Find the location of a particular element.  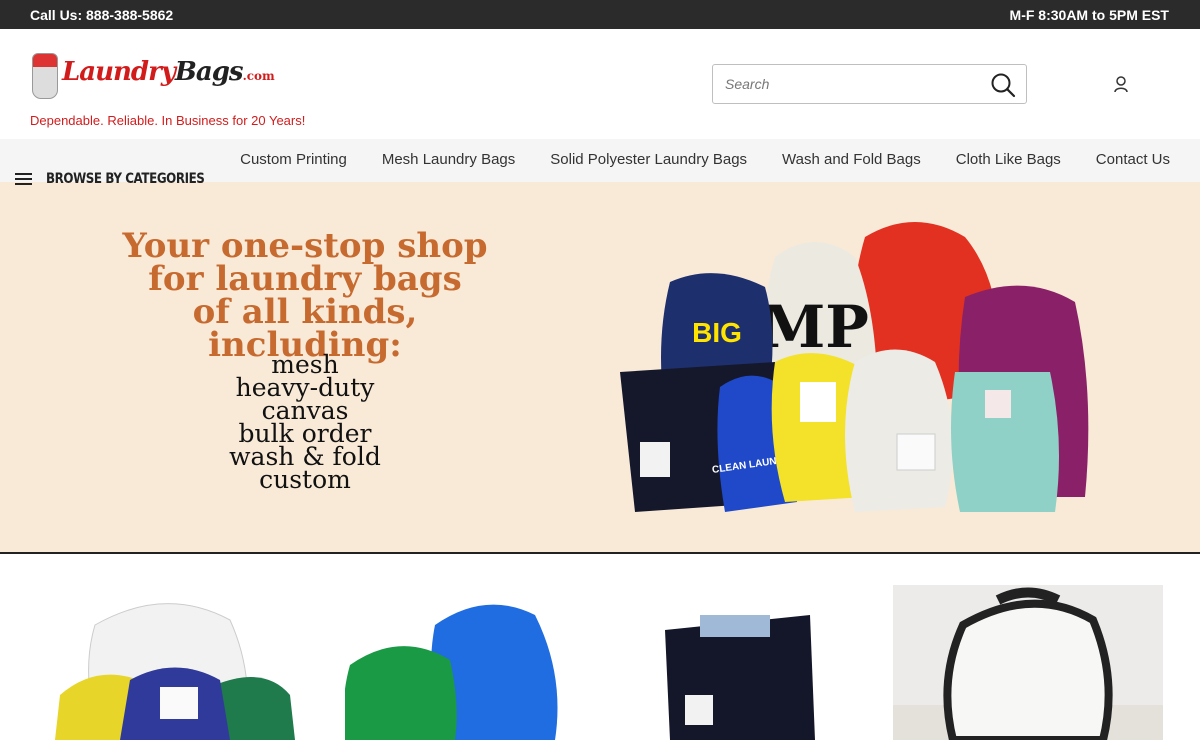

nav-link-mesh-laundry-bags: Mesh Laundry Bags is located at coordinates (448, 159).